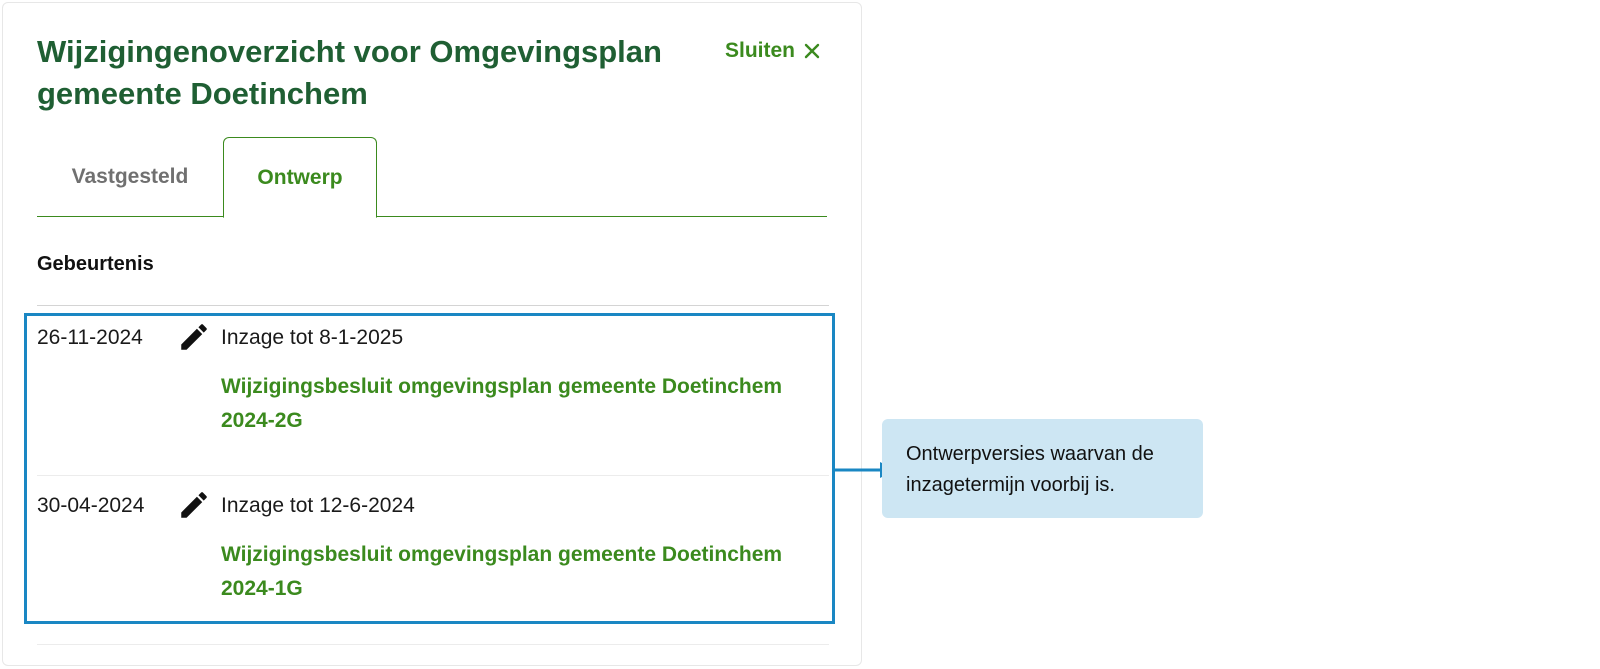 The height and width of the screenshot is (669, 1600). I want to click on column-header-gebeurtenis: Gebeurtenis, so click(95, 264).